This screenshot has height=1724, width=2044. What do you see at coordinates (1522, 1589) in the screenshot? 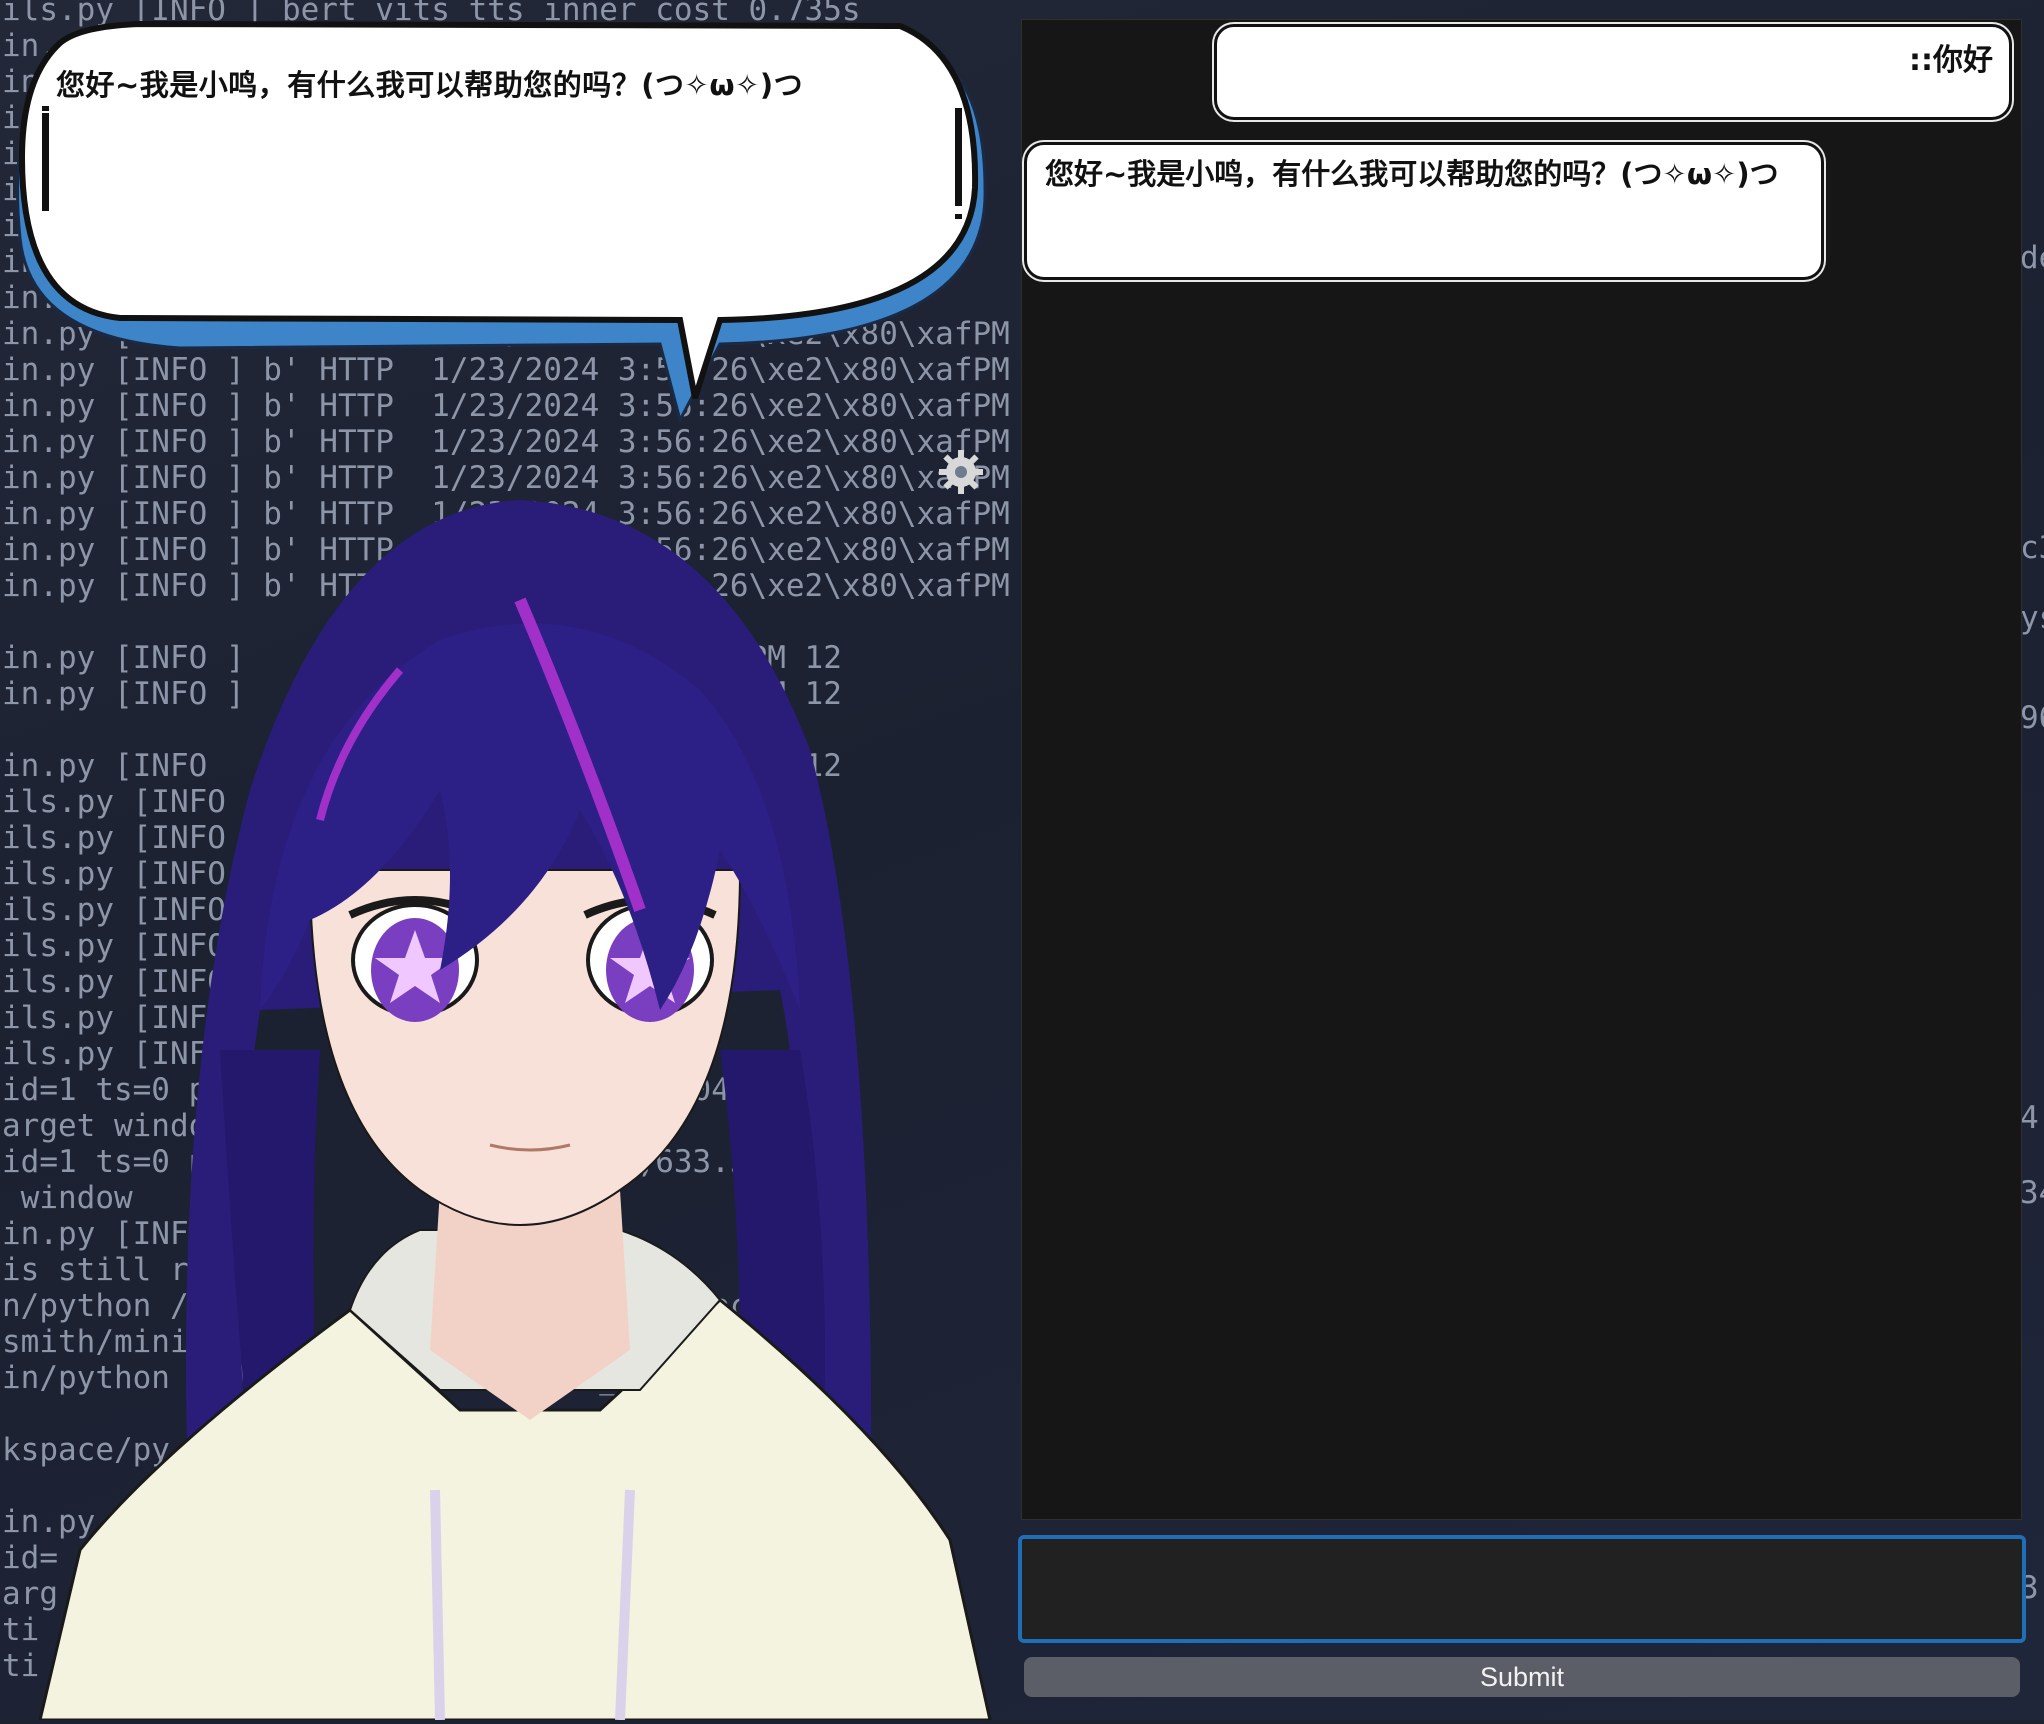
I see `chat-input` at bounding box center [1522, 1589].